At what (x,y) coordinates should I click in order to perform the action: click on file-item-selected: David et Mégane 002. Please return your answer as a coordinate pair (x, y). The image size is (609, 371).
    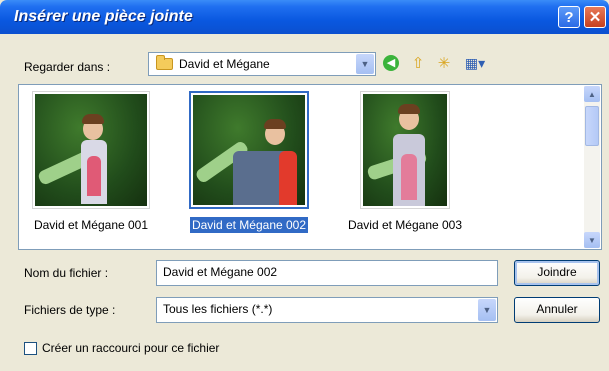
    Looking at the image, I should click on (249, 162).